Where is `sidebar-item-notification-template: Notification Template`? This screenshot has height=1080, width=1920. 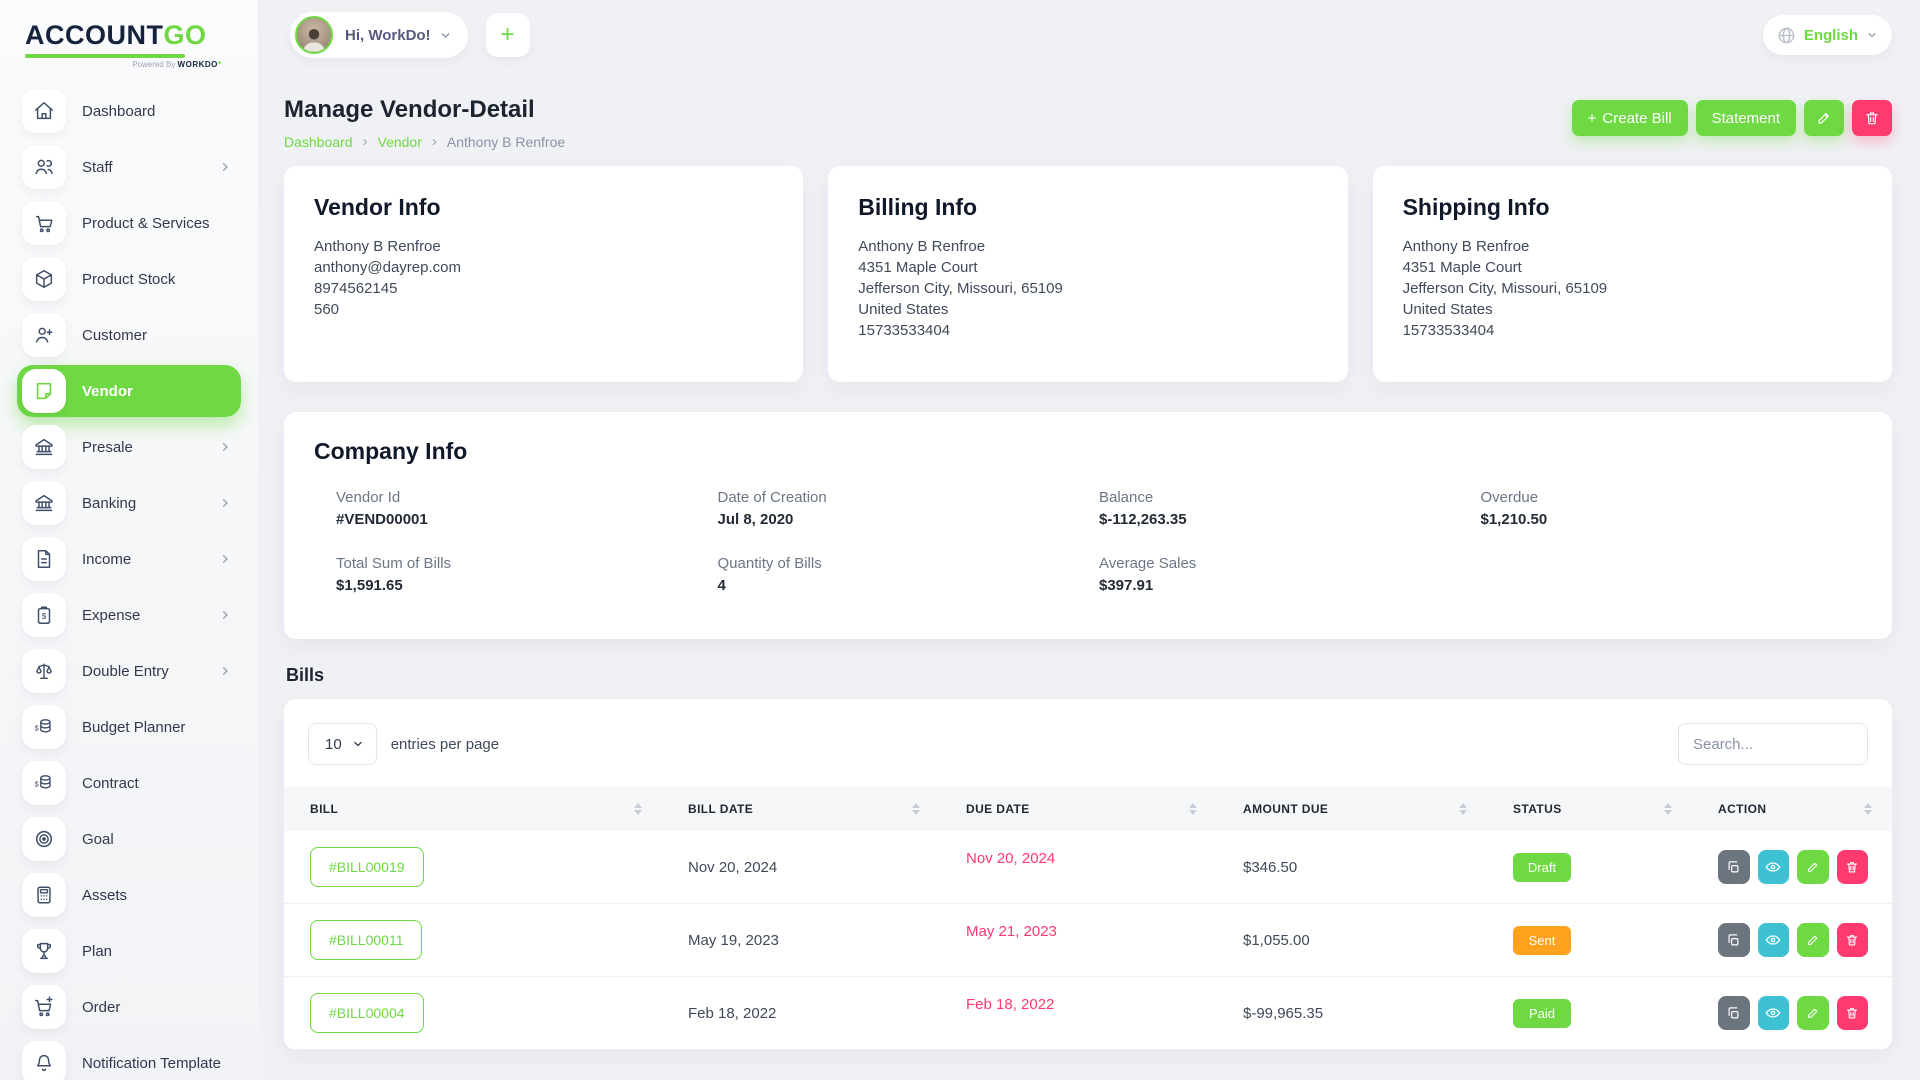 sidebar-item-notification-template: Notification Template is located at coordinates (129, 1058).